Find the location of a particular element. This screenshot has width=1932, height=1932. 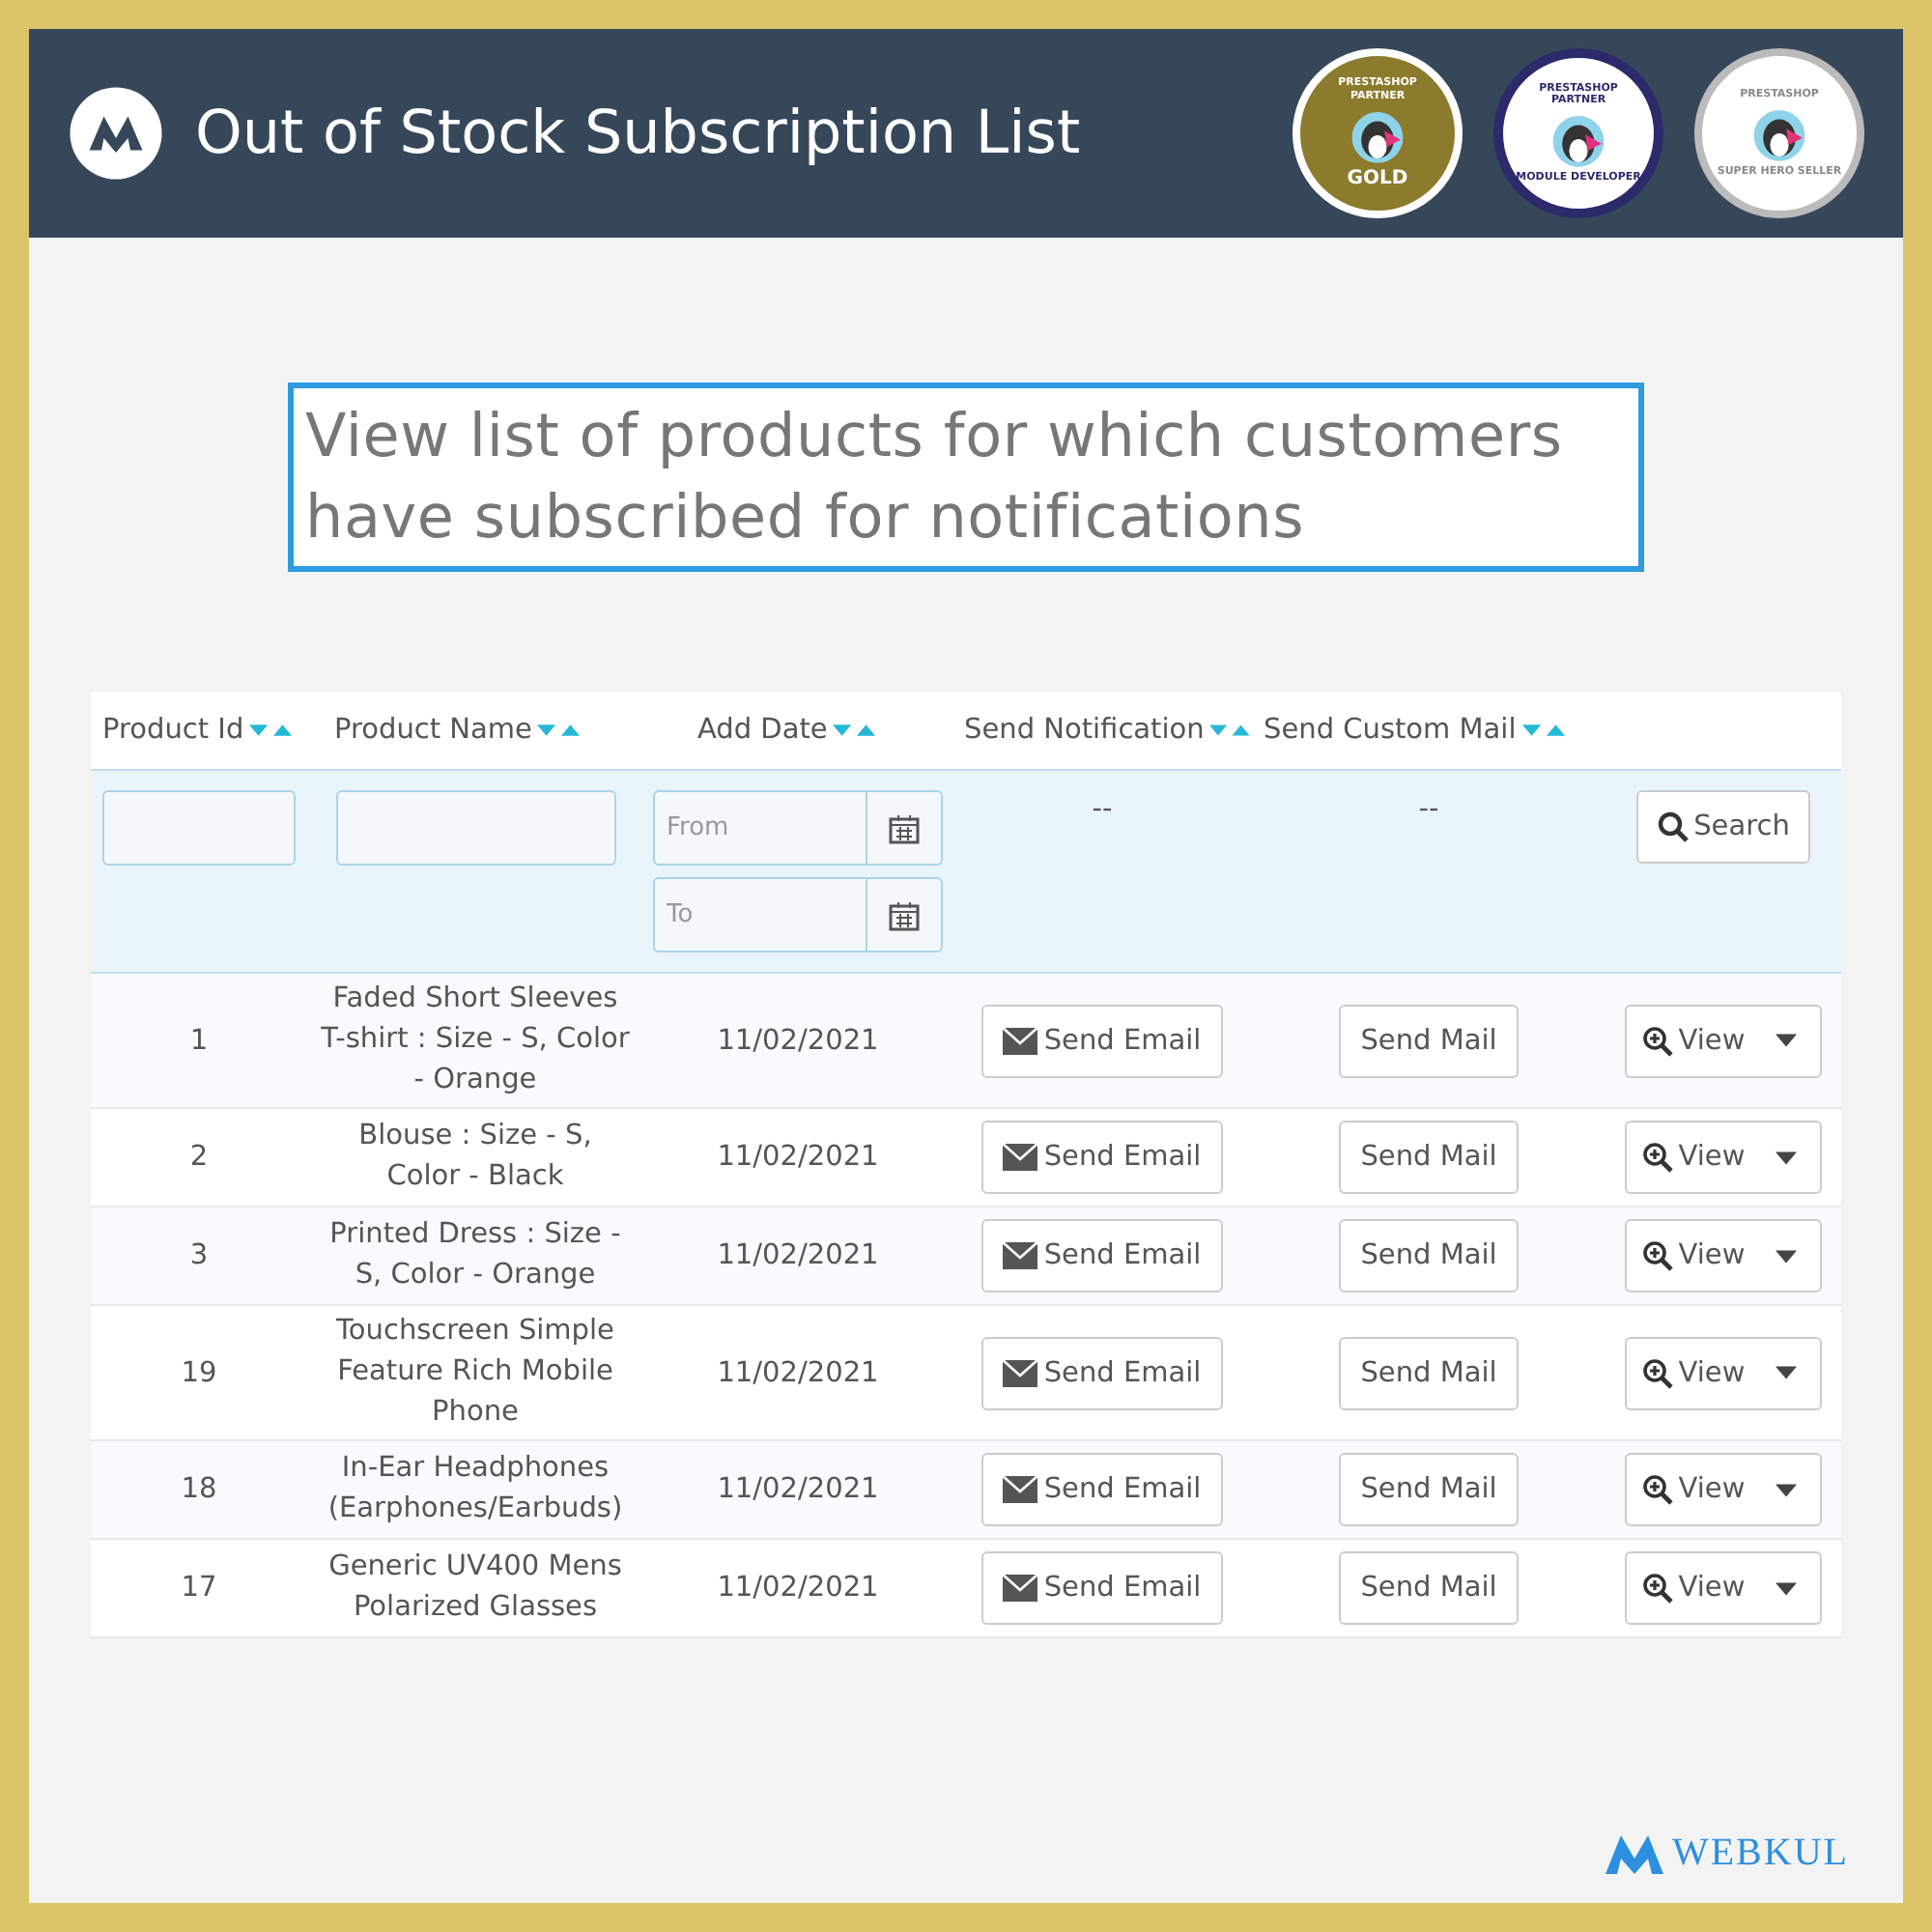

table-cell: 1 is located at coordinates (199, 1040).